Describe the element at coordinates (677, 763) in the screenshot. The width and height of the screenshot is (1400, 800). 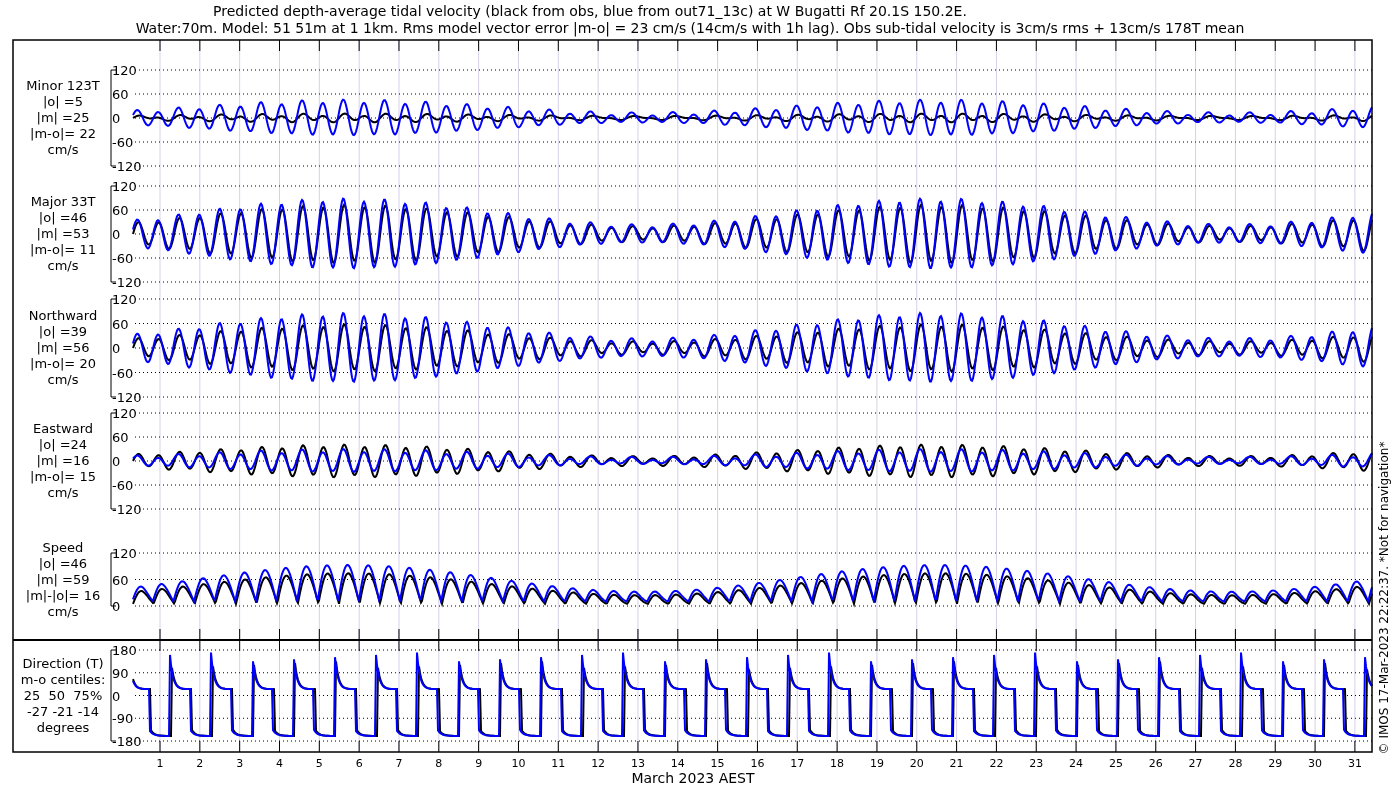
I see `x-tick-label: 14` at that location.